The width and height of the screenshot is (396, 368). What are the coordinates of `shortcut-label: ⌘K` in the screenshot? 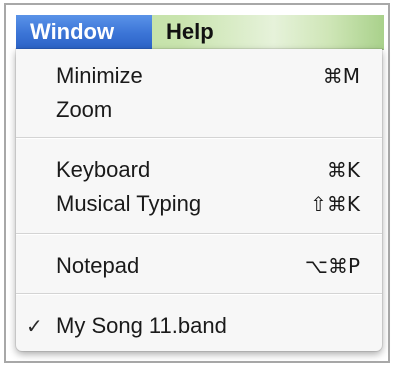 It's located at (343, 170).